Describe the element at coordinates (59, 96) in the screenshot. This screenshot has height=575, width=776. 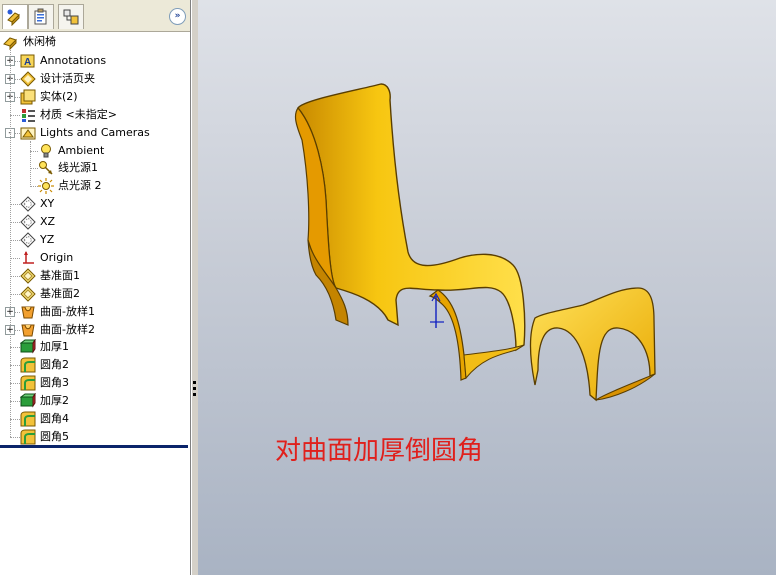
I see `tree-item-label: 实体(2)` at that location.